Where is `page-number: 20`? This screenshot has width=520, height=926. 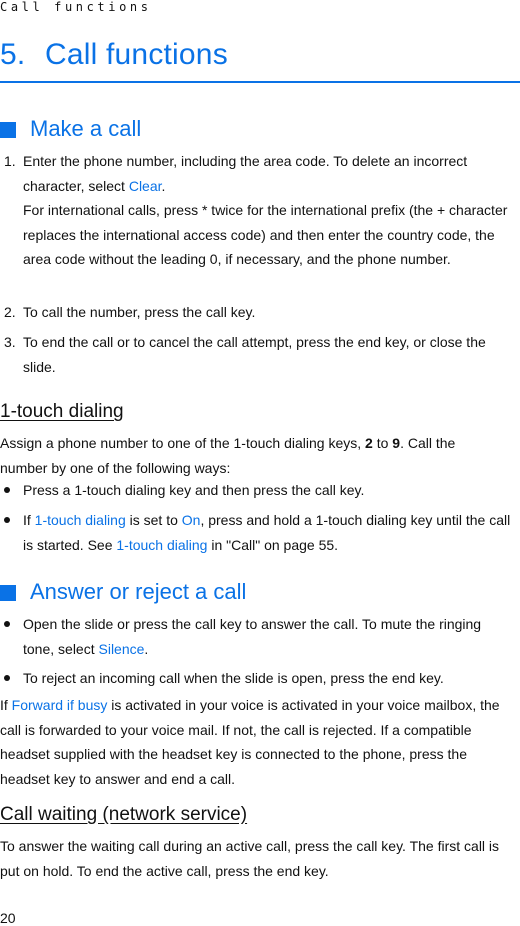
page-number: 20 is located at coordinates (8, 918).